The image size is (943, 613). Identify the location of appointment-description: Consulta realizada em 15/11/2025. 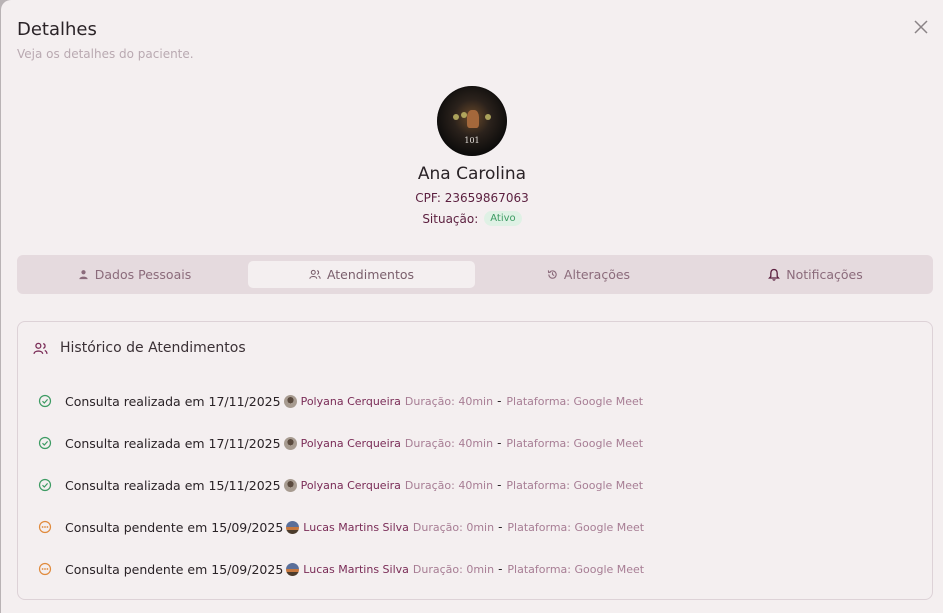
(173, 485).